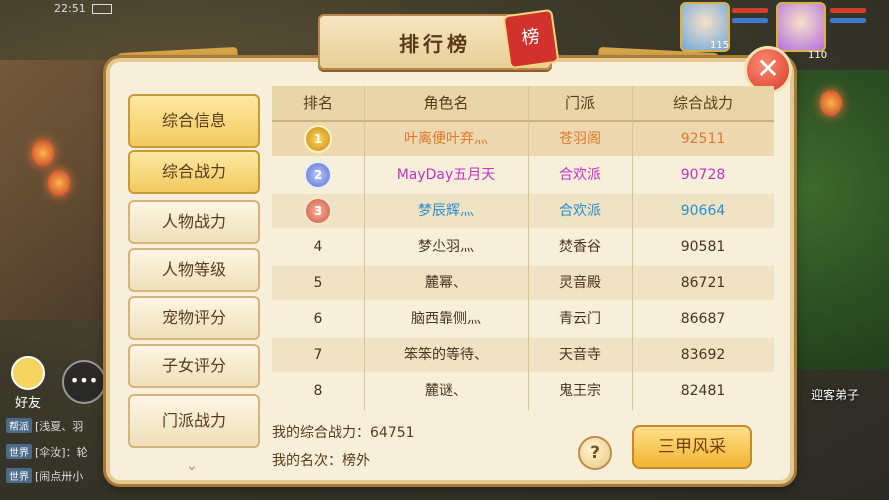 This screenshot has height=500, width=889. What do you see at coordinates (59, 476) in the screenshot?
I see `chat-text: [闹点卅小` at bounding box center [59, 476].